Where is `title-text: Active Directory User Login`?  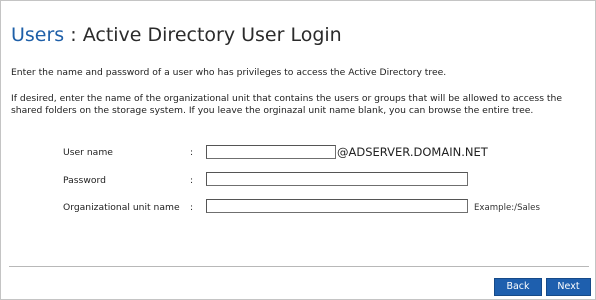
title-text: Active Directory User Login is located at coordinates (212, 35).